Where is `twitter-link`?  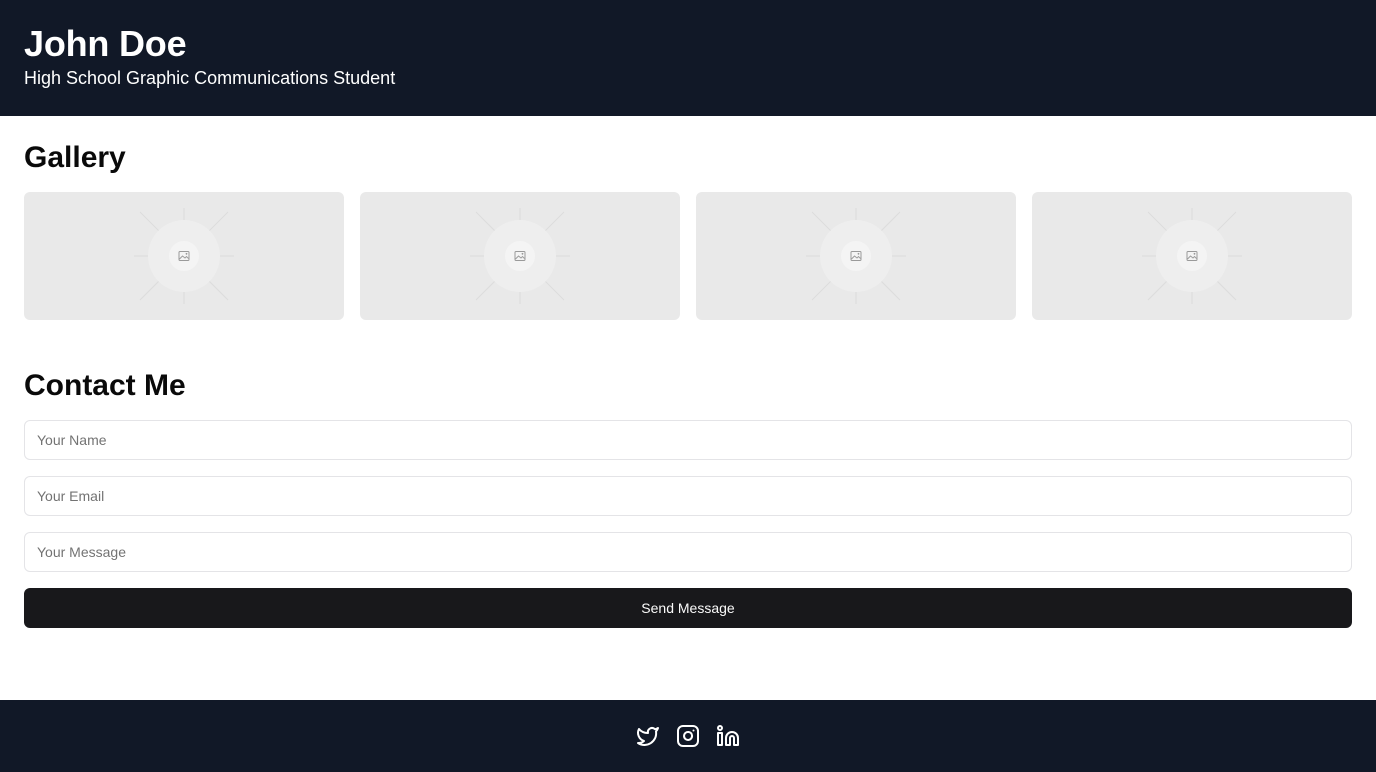 twitter-link is located at coordinates (648, 736).